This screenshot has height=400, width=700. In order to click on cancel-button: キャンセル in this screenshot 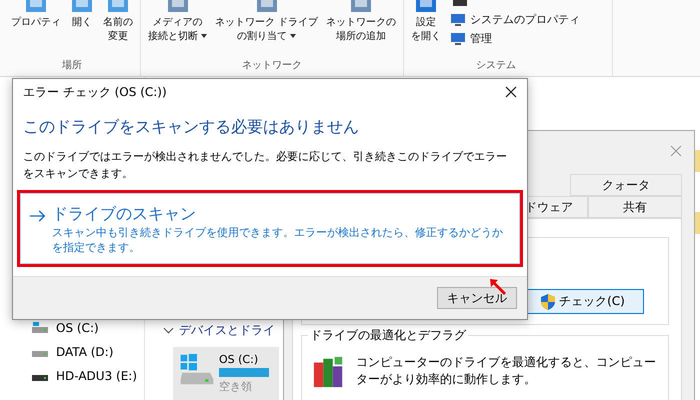, I will do `click(477, 298)`.